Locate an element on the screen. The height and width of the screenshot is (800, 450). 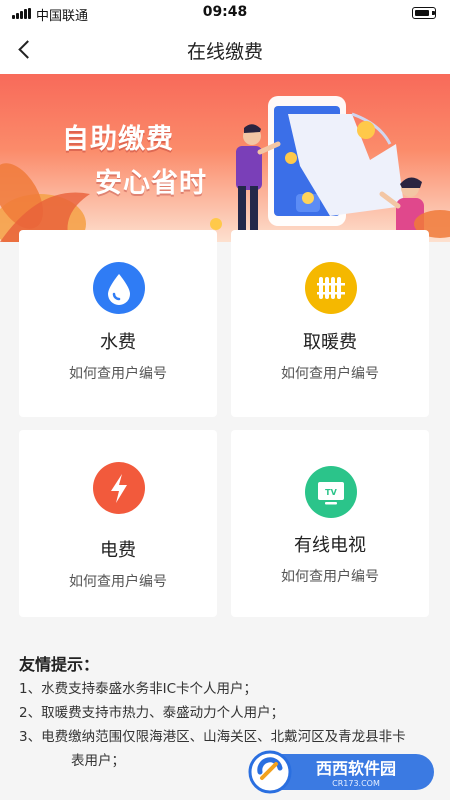
svg-text: CR173.COM is located at coordinates (356, 783).